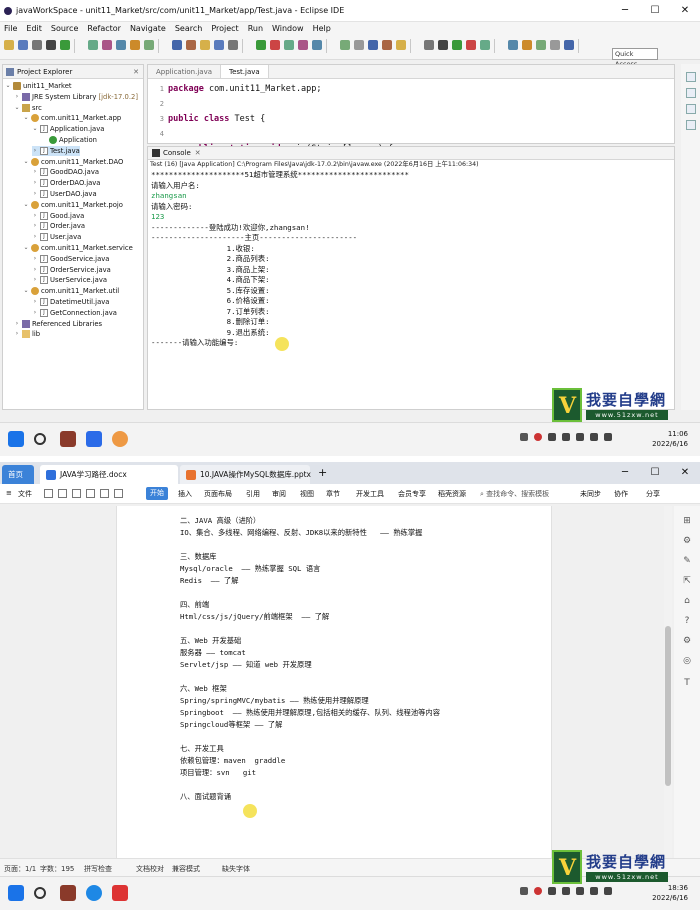 This screenshot has height=910, width=700. Describe the element at coordinates (104, 28) in the screenshot. I see `menu-refactor: Refactor` at that location.